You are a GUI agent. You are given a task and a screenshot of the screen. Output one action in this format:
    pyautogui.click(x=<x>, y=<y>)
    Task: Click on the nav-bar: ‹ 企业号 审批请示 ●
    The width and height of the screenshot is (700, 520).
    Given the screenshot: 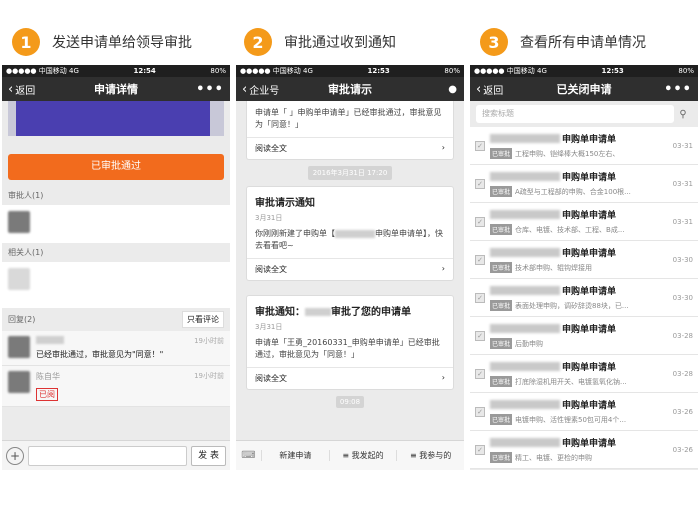 What is the action you would take?
    pyautogui.click(x=350, y=89)
    